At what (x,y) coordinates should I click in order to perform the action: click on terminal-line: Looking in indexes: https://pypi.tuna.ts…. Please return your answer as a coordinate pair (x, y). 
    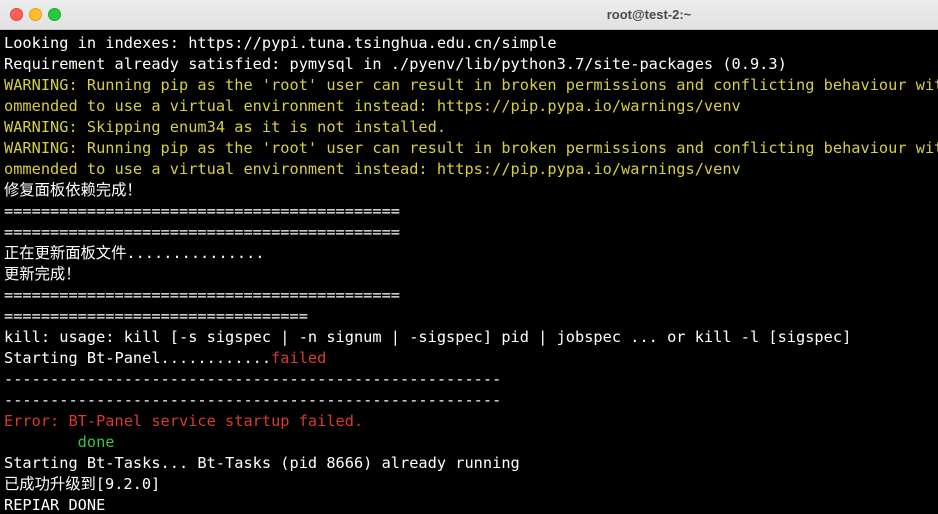
    Looking at the image, I should click on (280, 43).